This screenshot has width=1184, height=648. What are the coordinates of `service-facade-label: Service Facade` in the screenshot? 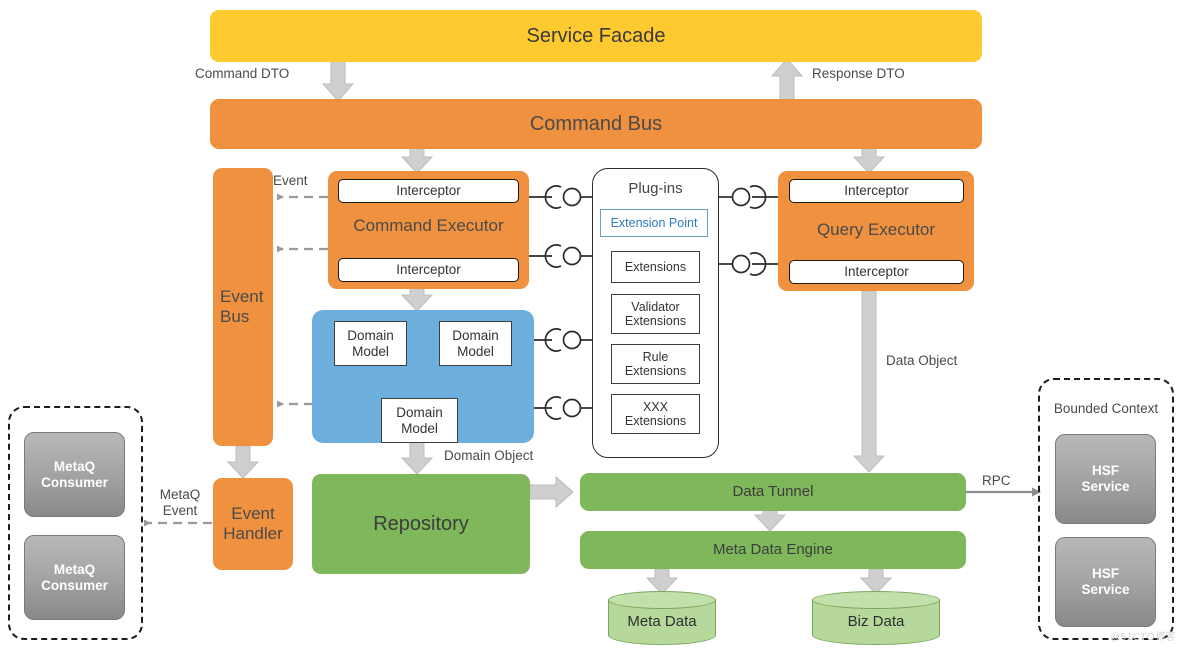 It's located at (596, 35).